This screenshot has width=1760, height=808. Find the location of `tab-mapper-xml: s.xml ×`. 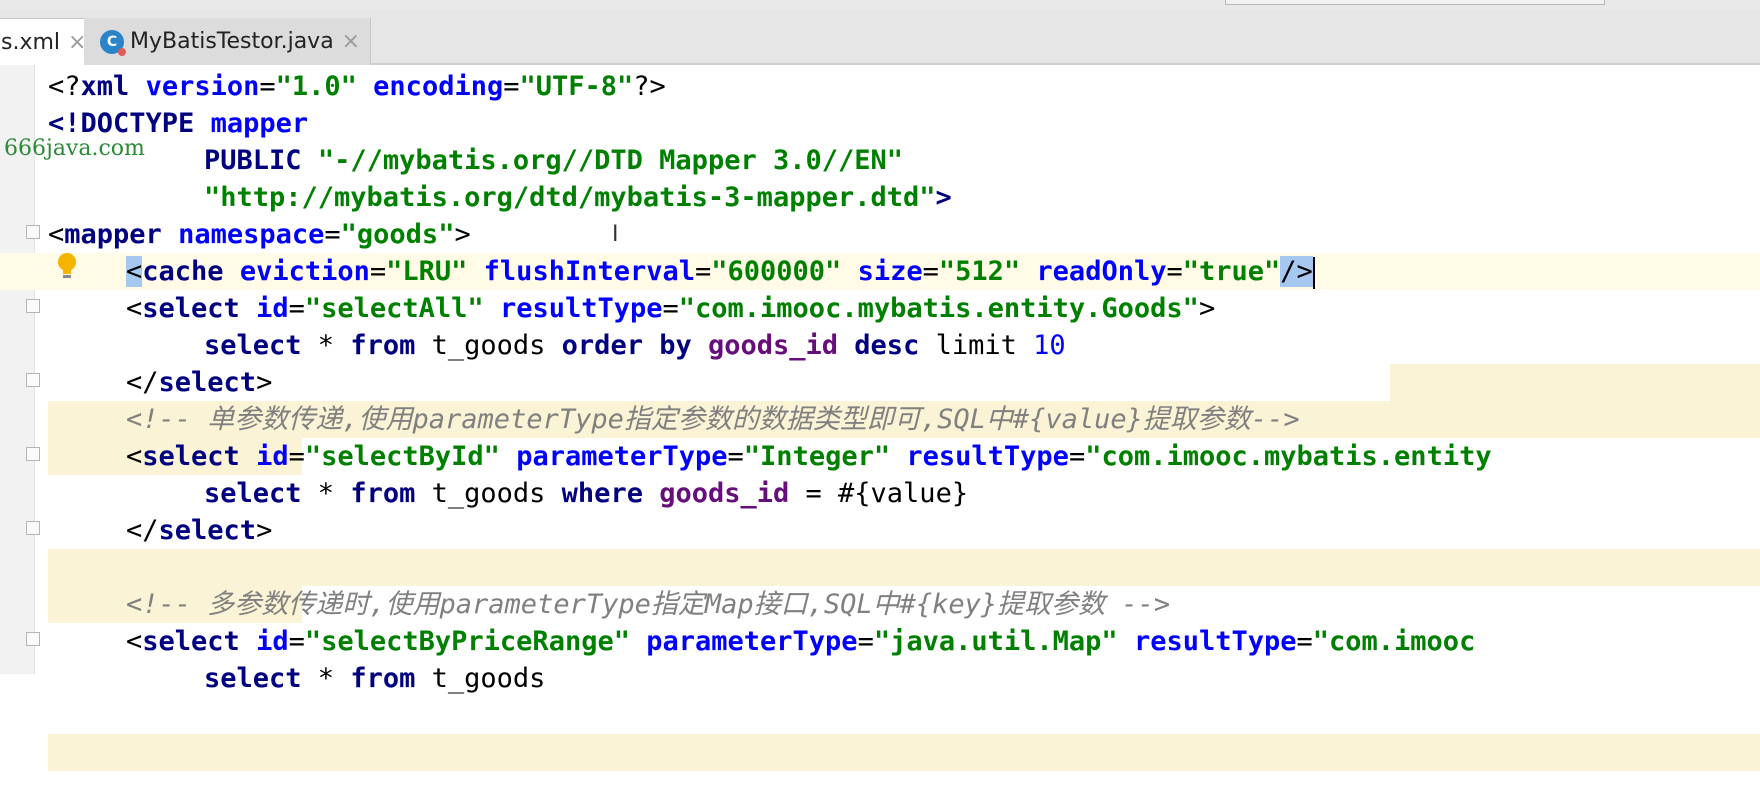

tab-mapper-xml: s.xml × is located at coordinates (49, 41).